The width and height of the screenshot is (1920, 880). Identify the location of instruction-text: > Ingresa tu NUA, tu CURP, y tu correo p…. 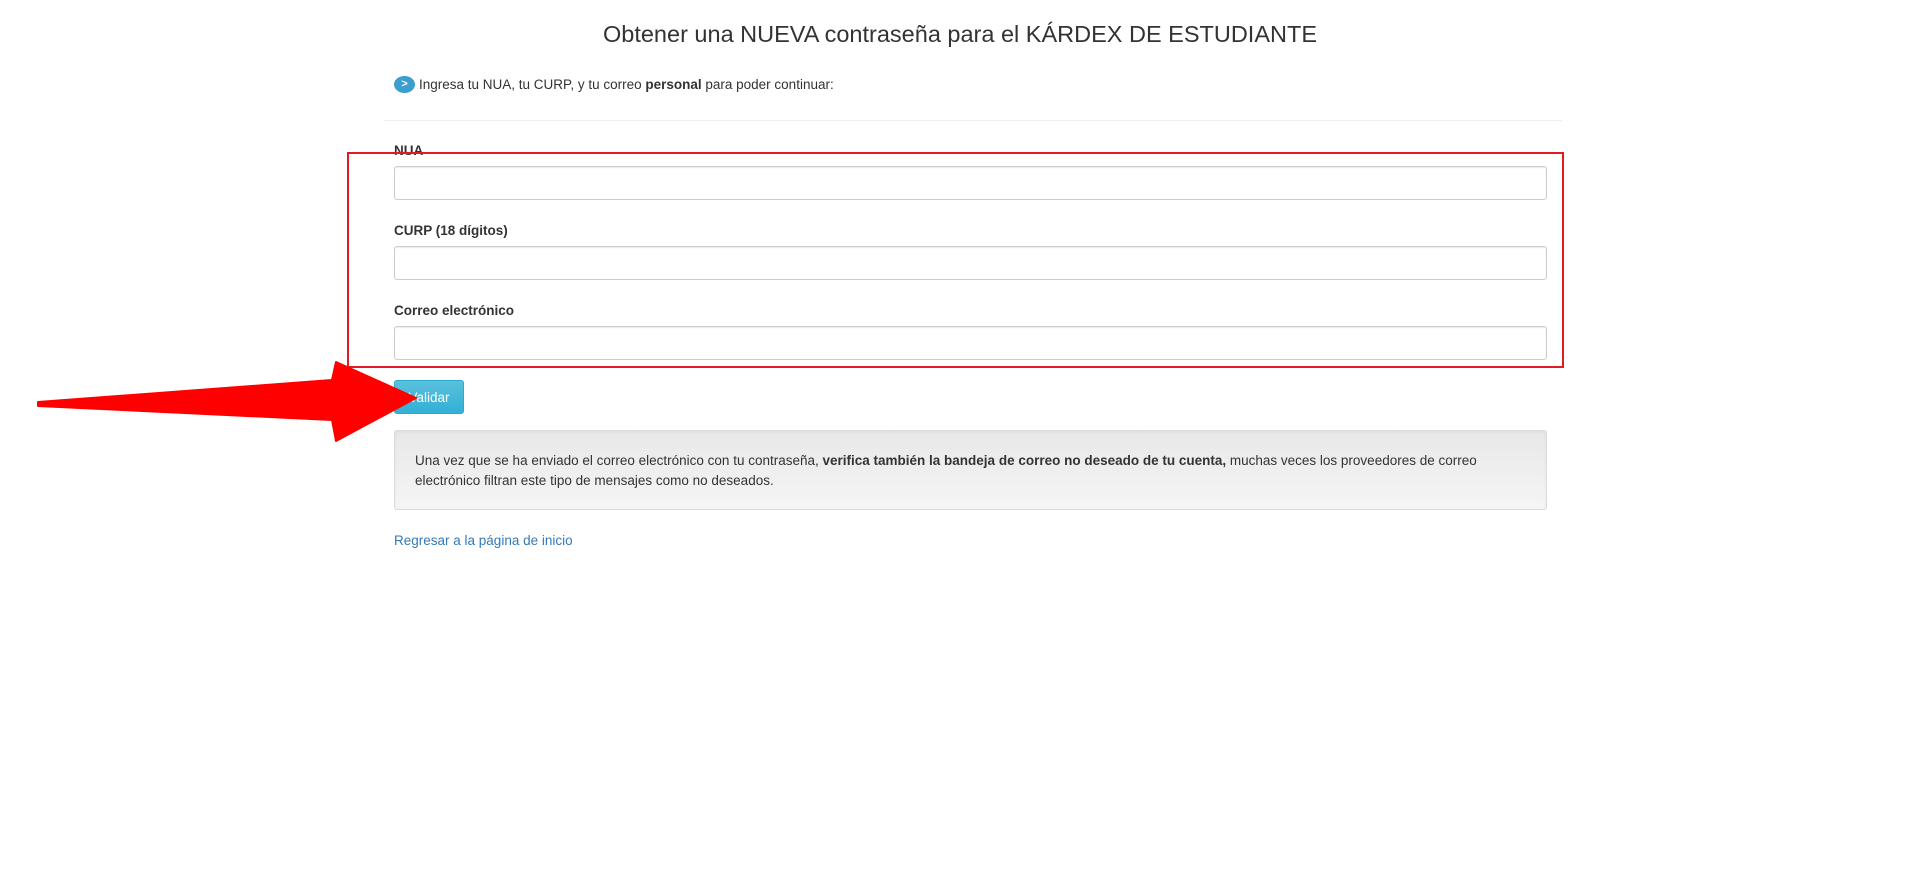
(614, 84).